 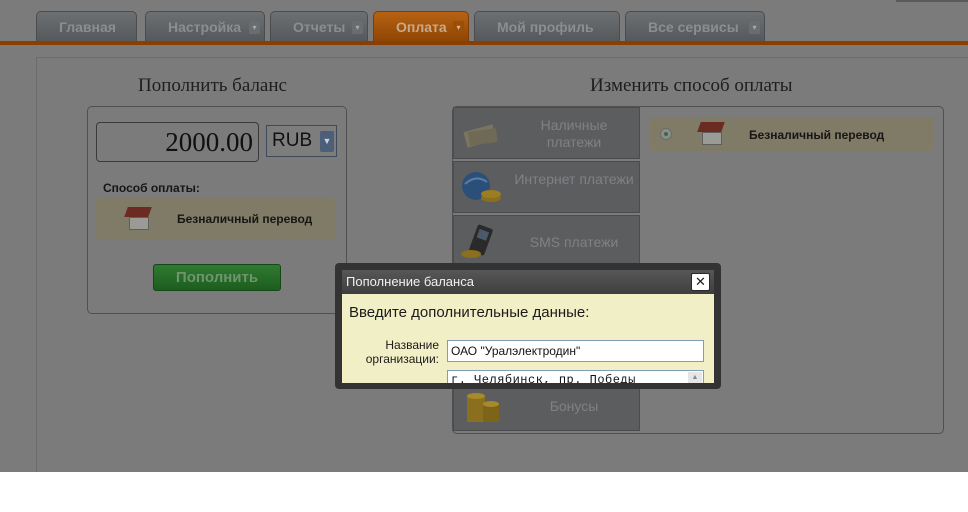 I want to click on tab-label: Оплата, so click(x=421, y=27).